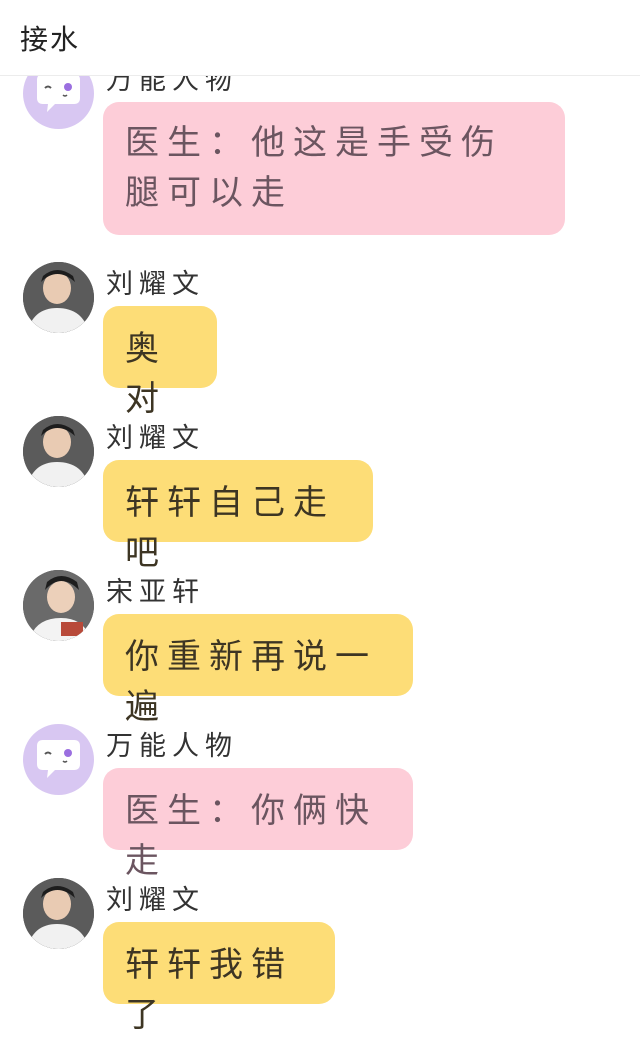 This screenshot has height=1040, width=640. Describe the element at coordinates (50, 39) in the screenshot. I see `page-title: 接水` at that location.